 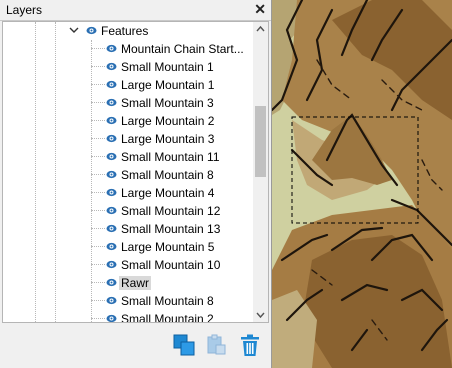 What do you see at coordinates (170, 157) in the screenshot?
I see `layer-label: Small Mountain 11` at bounding box center [170, 157].